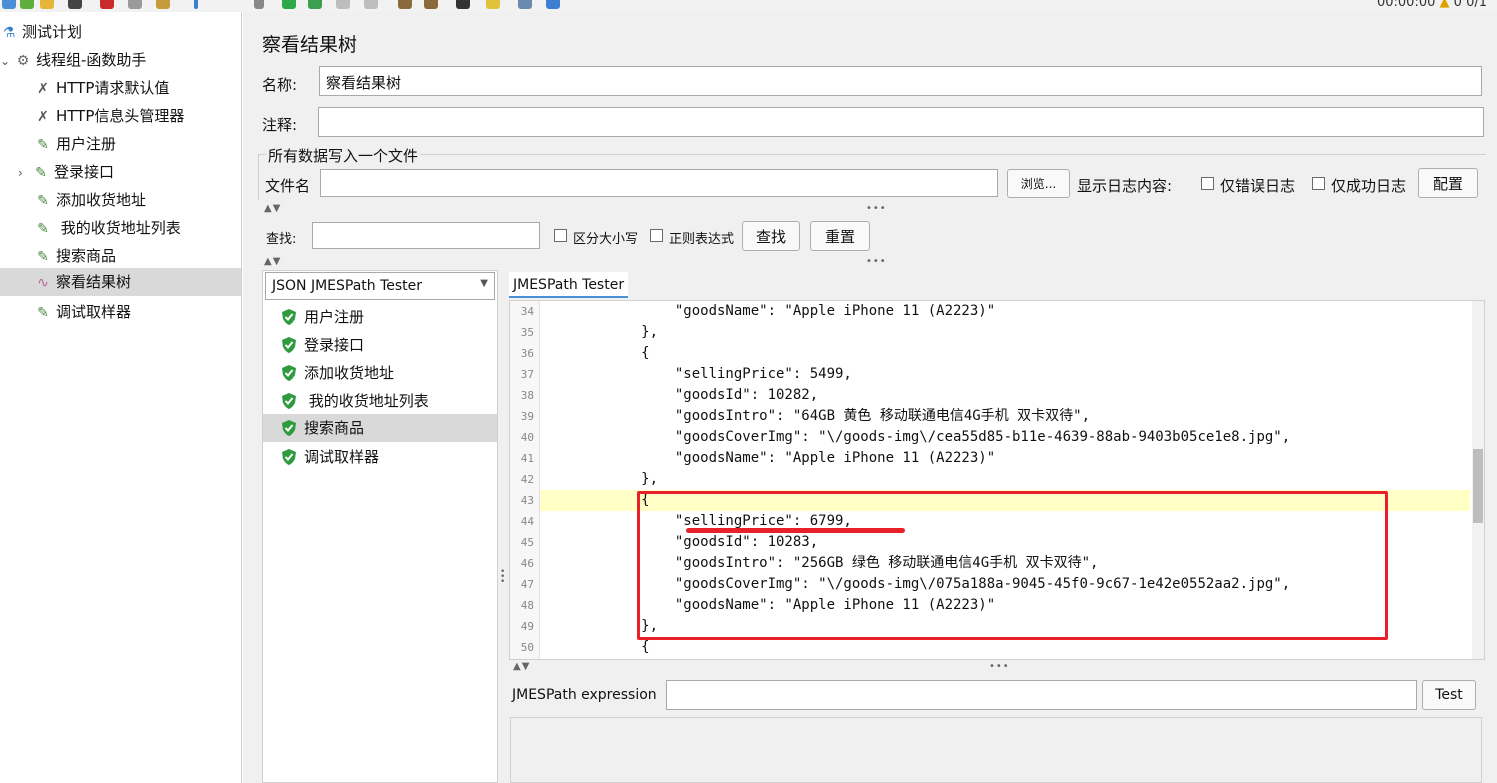 This screenshot has width=1497, height=783. Describe the element at coordinates (107, 4) in the screenshot. I see `cut-icon` at that location.